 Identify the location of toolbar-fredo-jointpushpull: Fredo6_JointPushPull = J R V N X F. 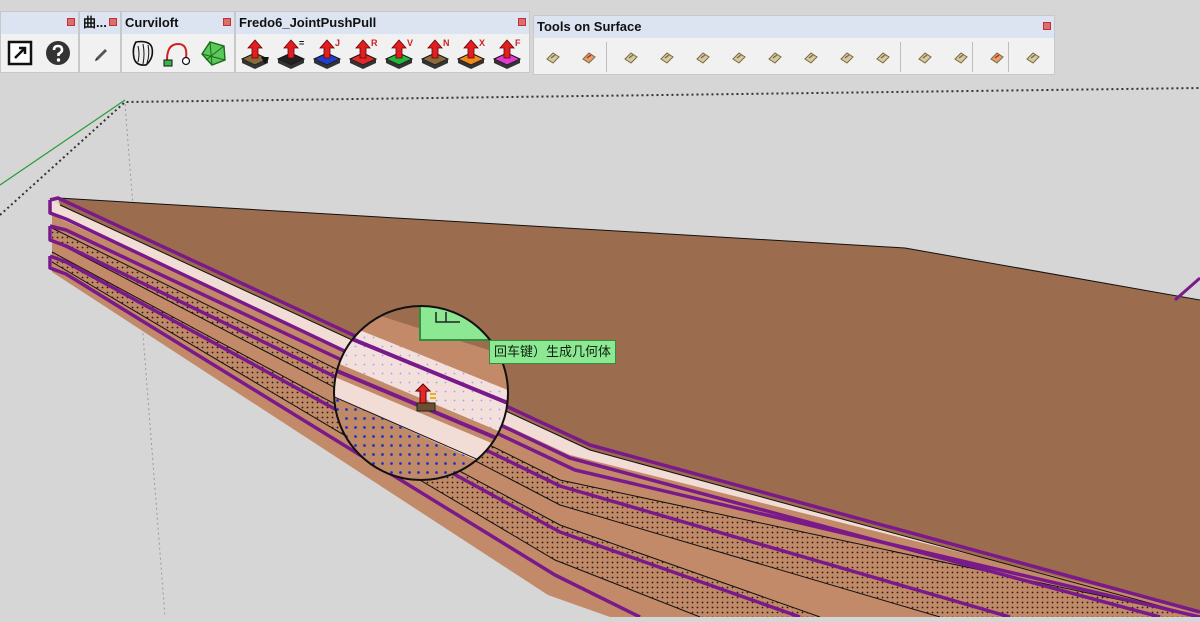
(382, 42).